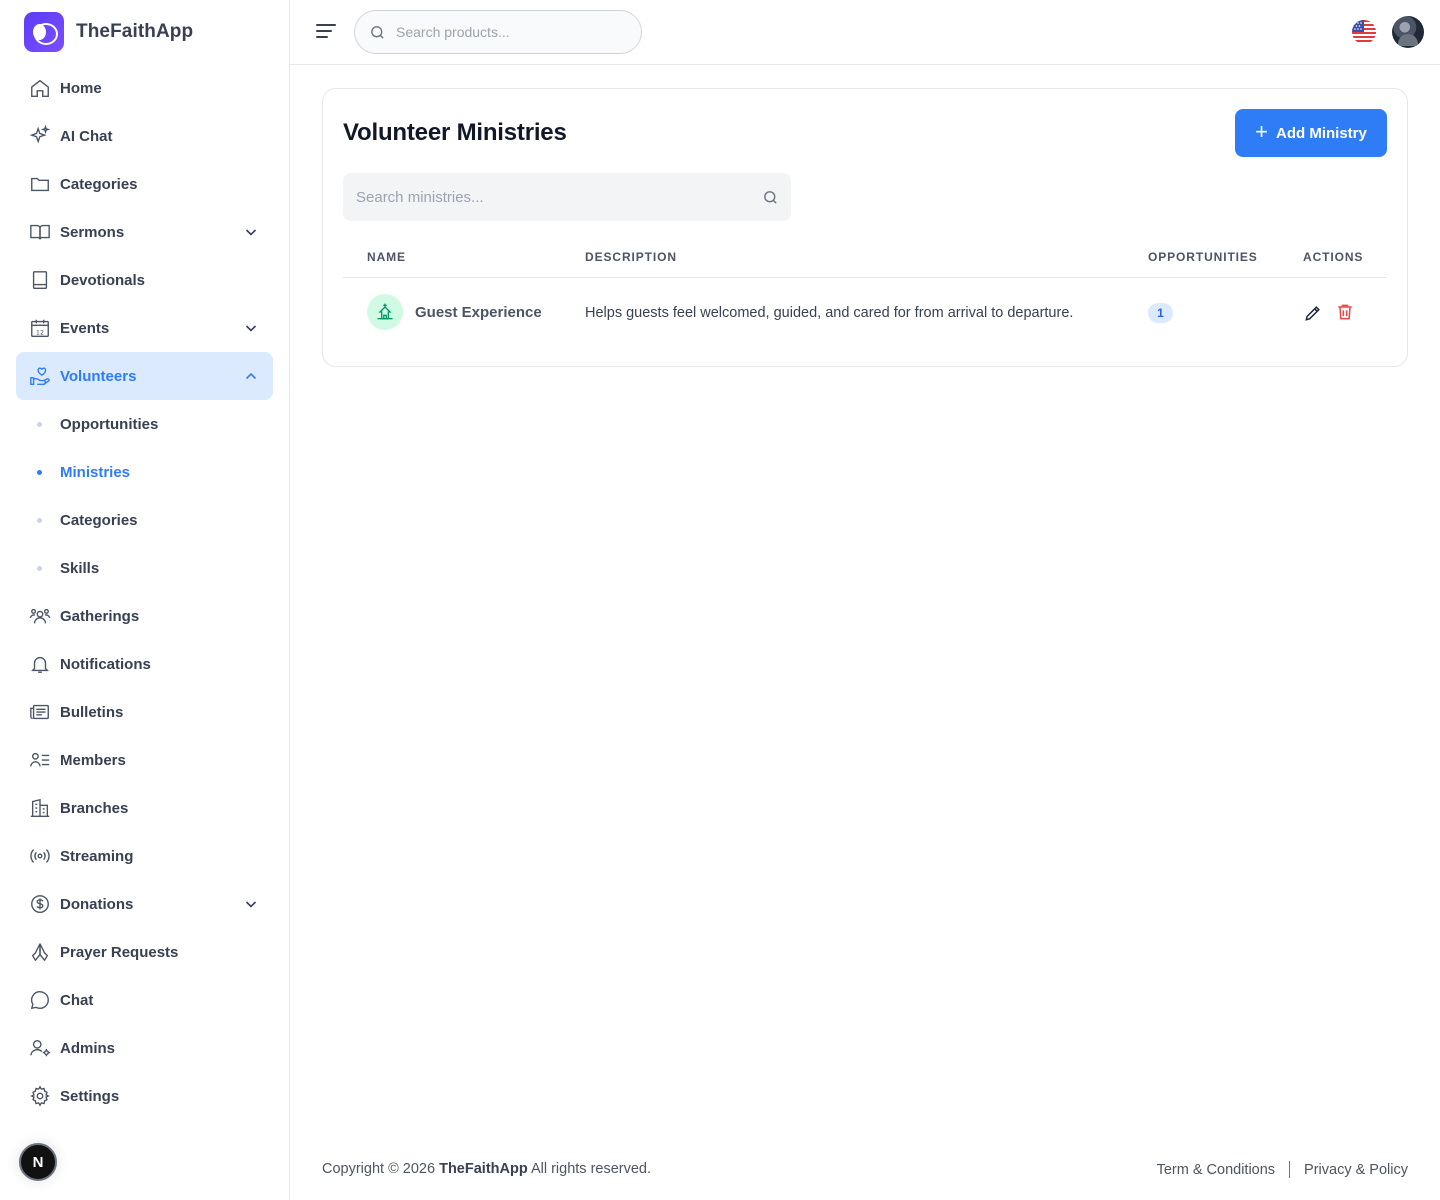 The width and height of the screenshot is (1440, 1200). What do you see at coordinates (40, 808) in the screenshot?
I see `building-icon` at bounding box center [40, 808].